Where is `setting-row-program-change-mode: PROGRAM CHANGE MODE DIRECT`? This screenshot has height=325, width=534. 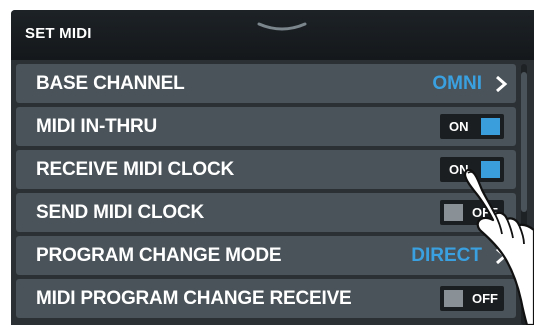 setting-row-program-change-mode: PROGRAM CHANGE MODE DIRECT is located at coordinates (266, 255).